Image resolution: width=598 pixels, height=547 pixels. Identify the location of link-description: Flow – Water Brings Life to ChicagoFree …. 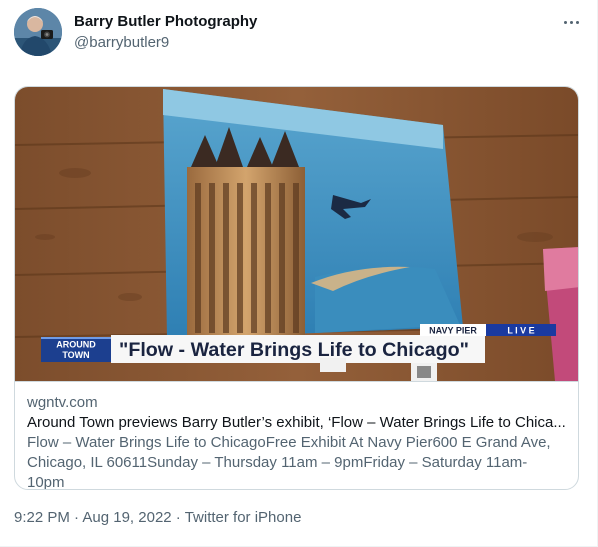
(289, 462).